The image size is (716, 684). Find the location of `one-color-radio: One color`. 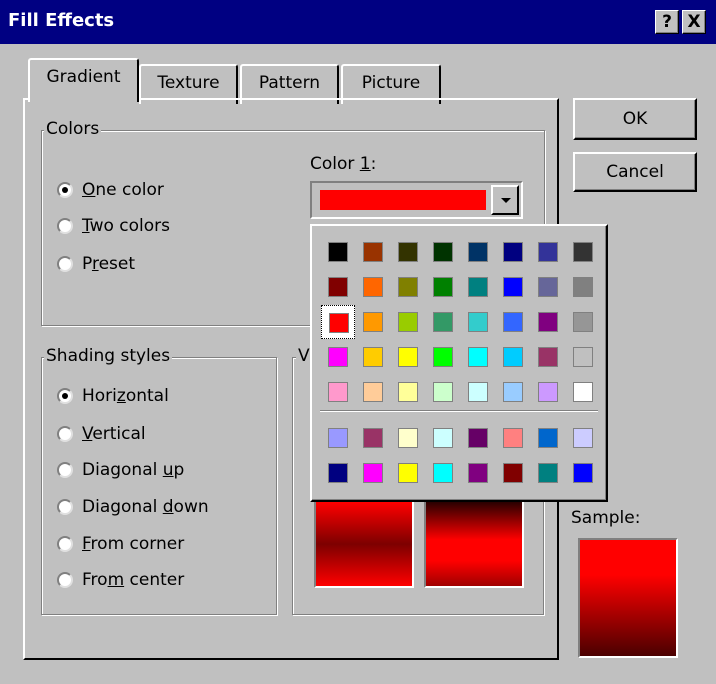

one-color-radio: One color is located at coordinates (110, 190).